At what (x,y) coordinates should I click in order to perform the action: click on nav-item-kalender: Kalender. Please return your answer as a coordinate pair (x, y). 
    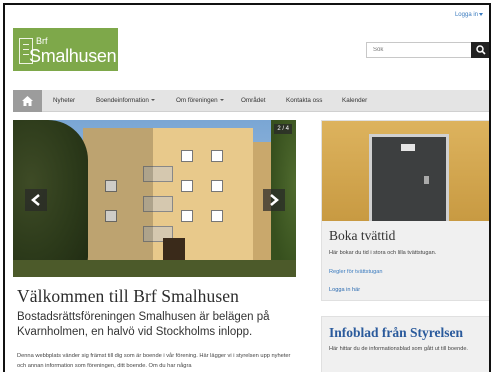
    Looking at the image, I should click on (354, 100).